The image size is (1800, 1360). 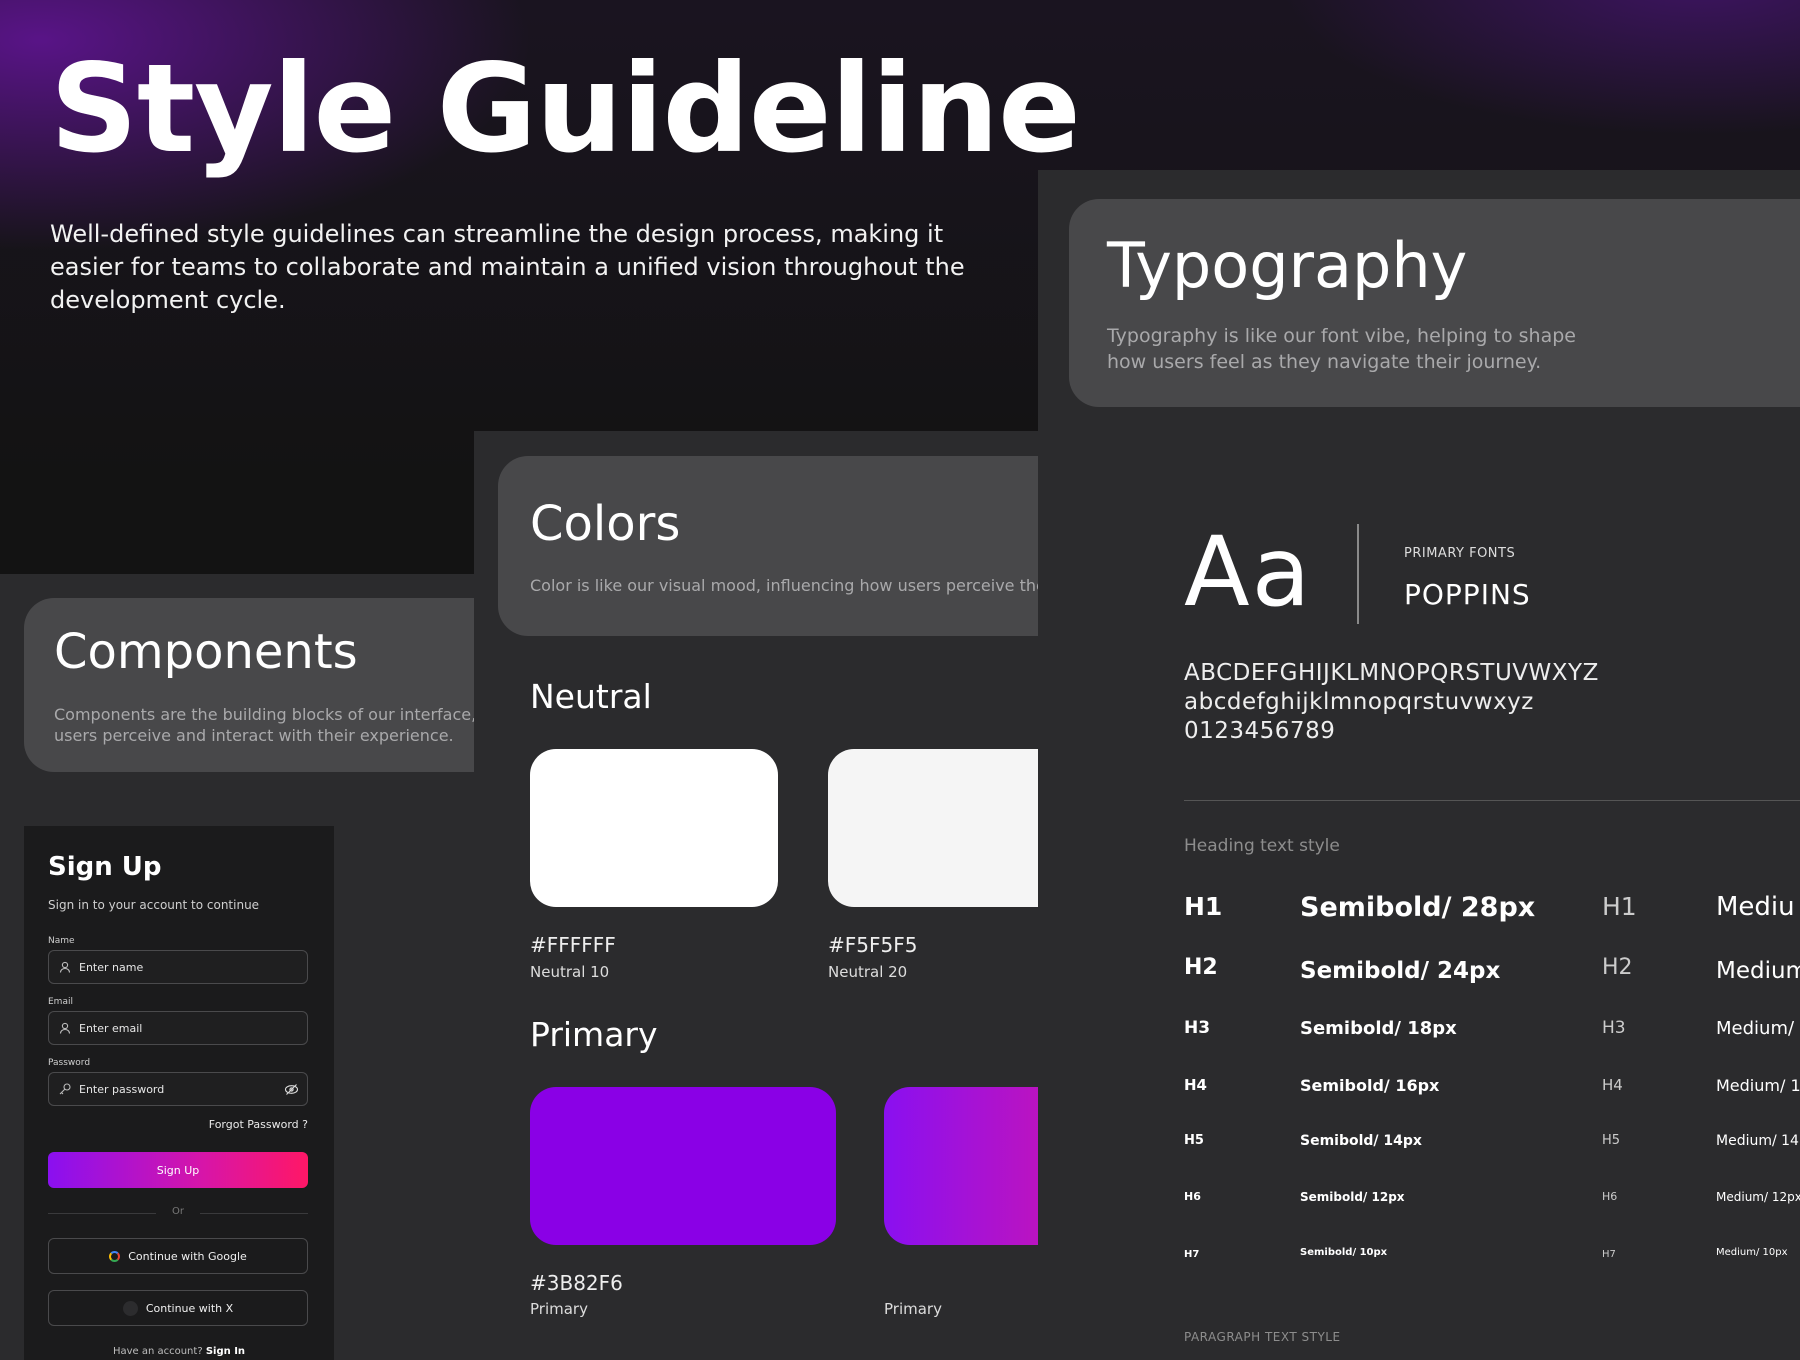 I want to click on color-hex: #FFFFFF, so click(x=573, y=945).